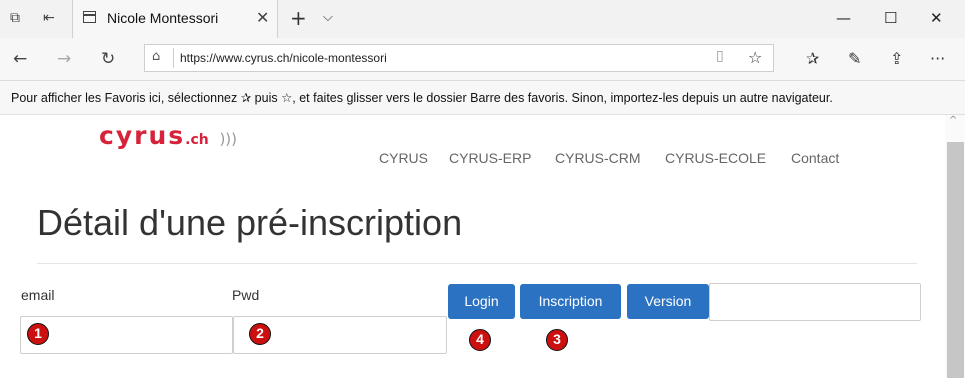  Describe the element at coordinates (490, 158) in the screenshot. I see `nav-cyrus-erp: CYRUS-ERP` at that location.